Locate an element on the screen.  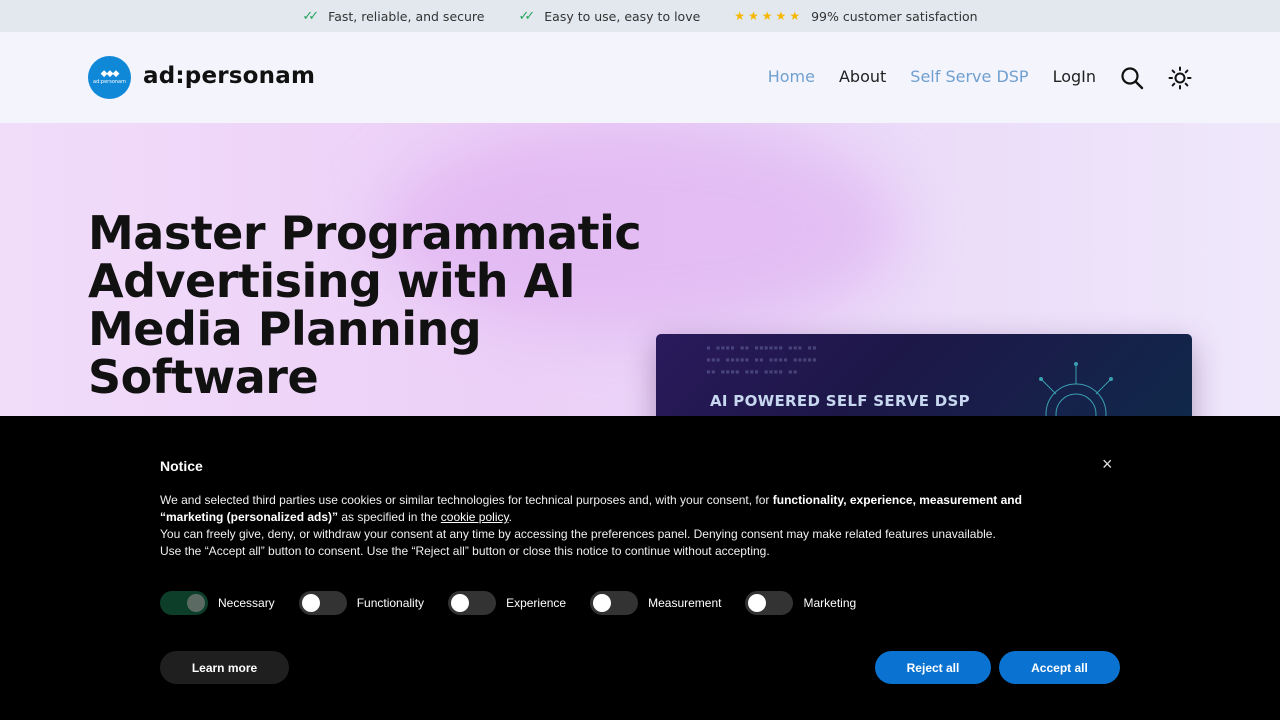
nav-login: LogIn is located at coordinates (1074, 76).